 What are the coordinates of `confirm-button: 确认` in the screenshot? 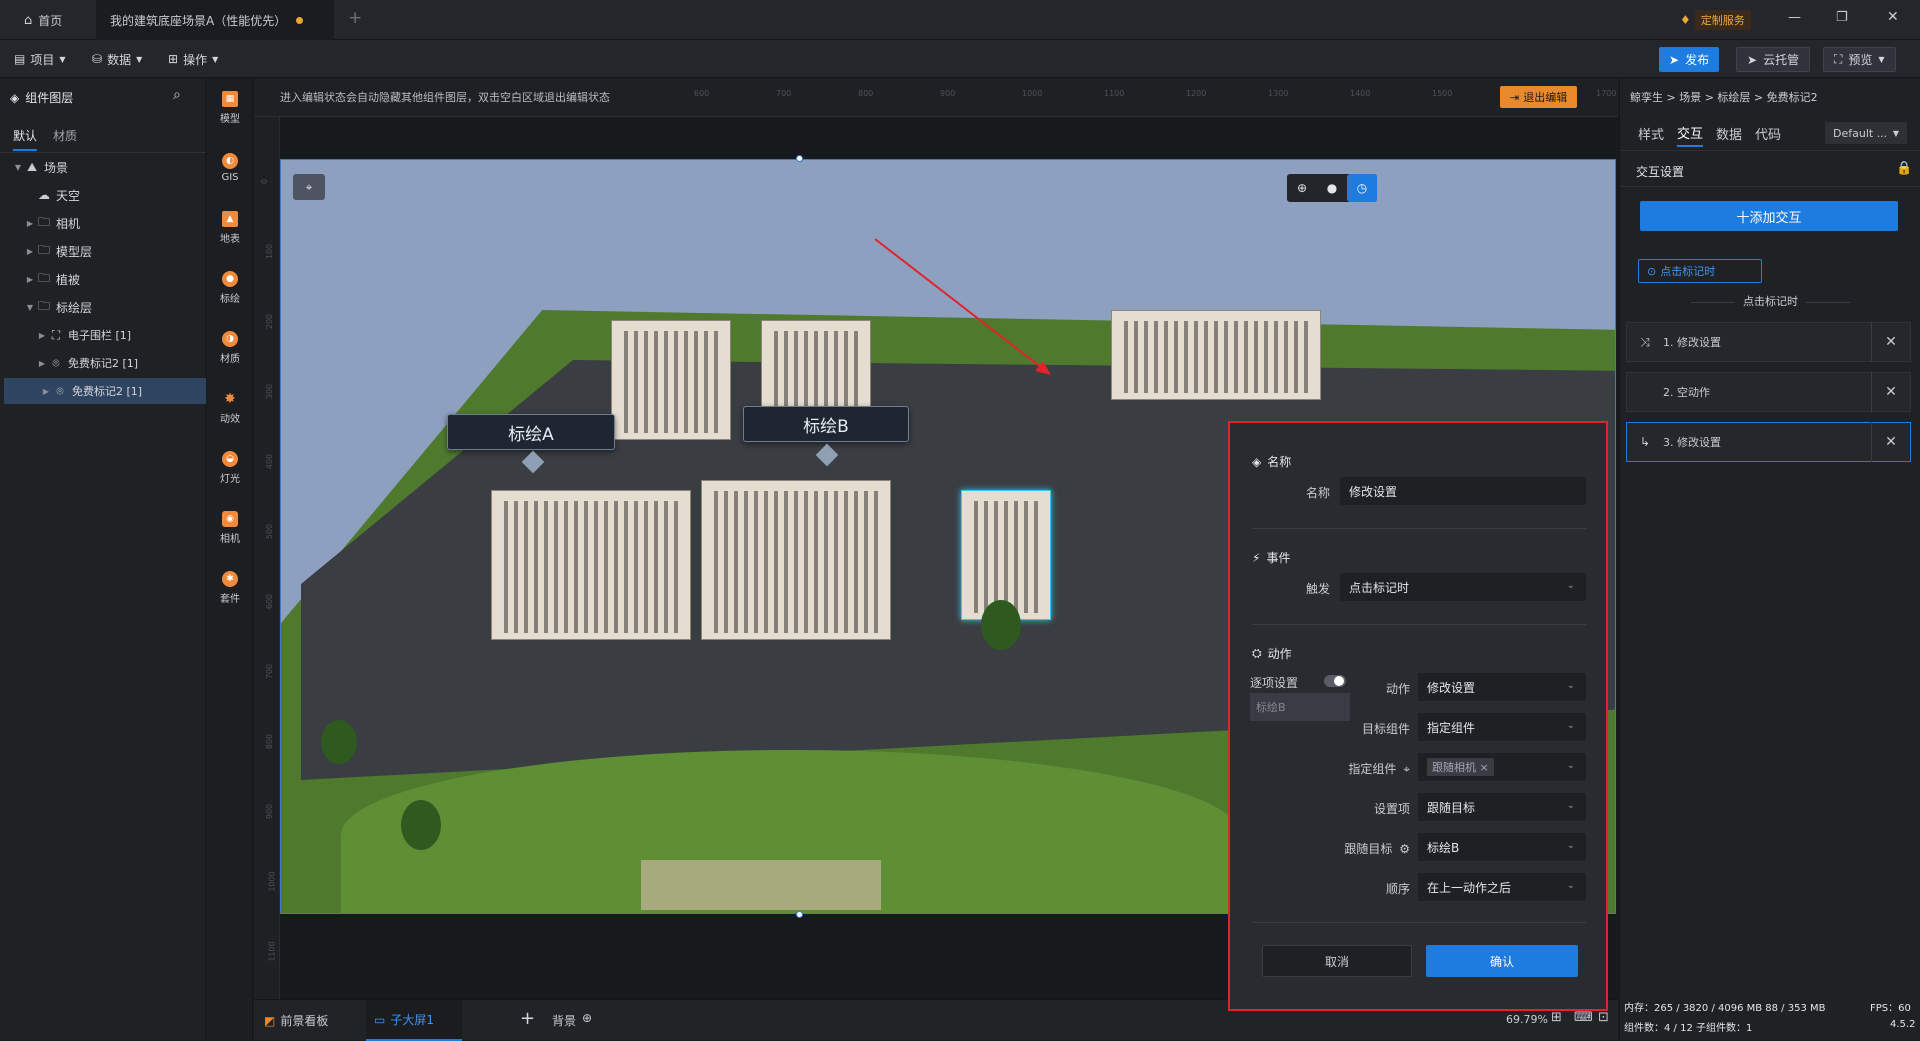 It's located at (1502, 961).